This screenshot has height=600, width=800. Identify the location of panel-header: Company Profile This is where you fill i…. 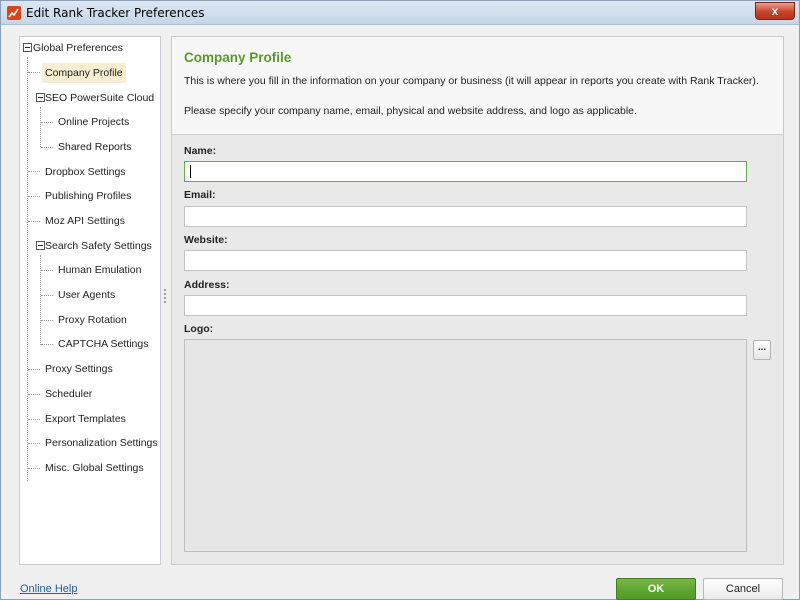
(477, 86).